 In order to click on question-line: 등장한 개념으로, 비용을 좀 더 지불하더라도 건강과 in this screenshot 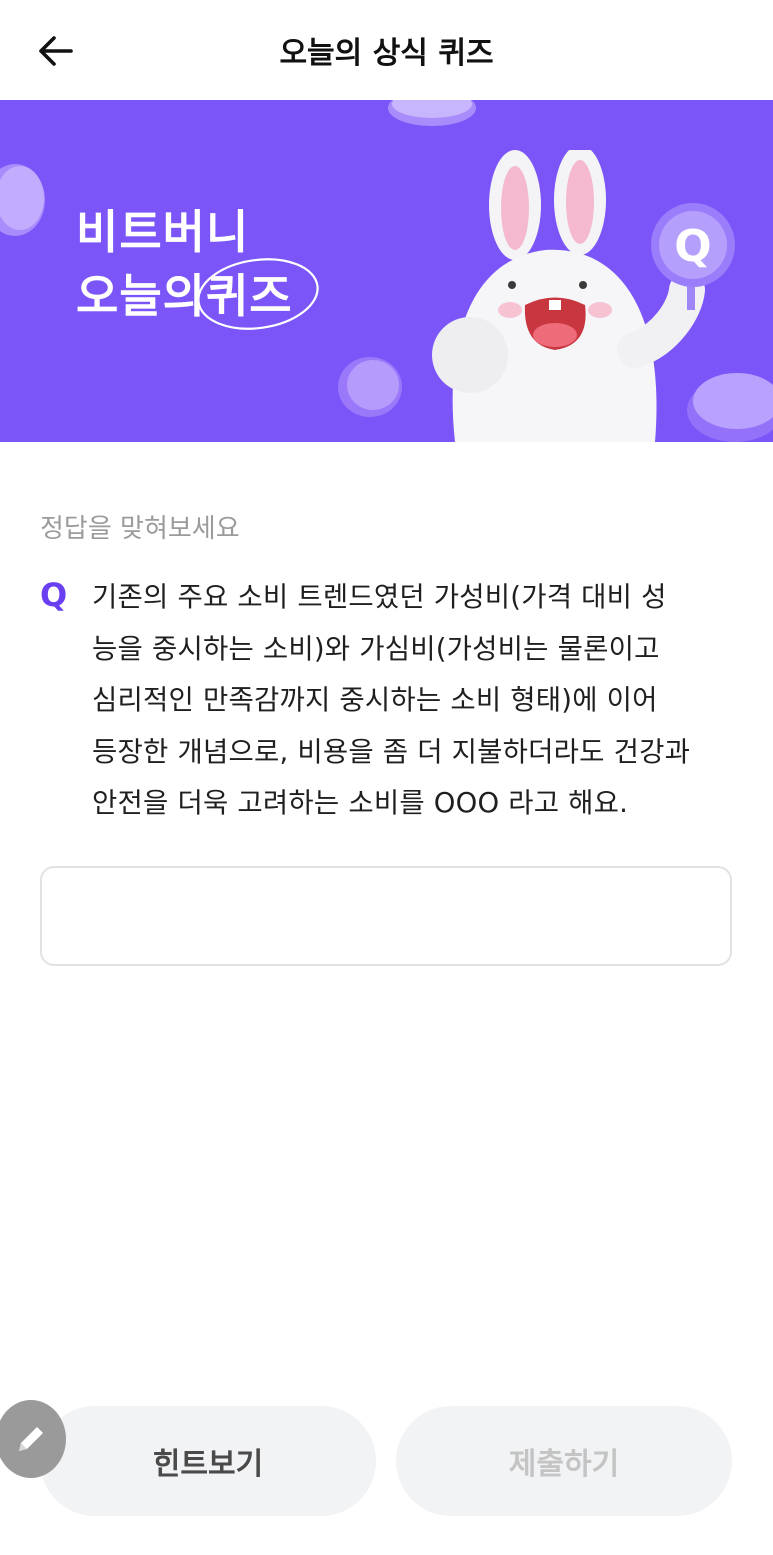, I will do `click(391, 751)`.